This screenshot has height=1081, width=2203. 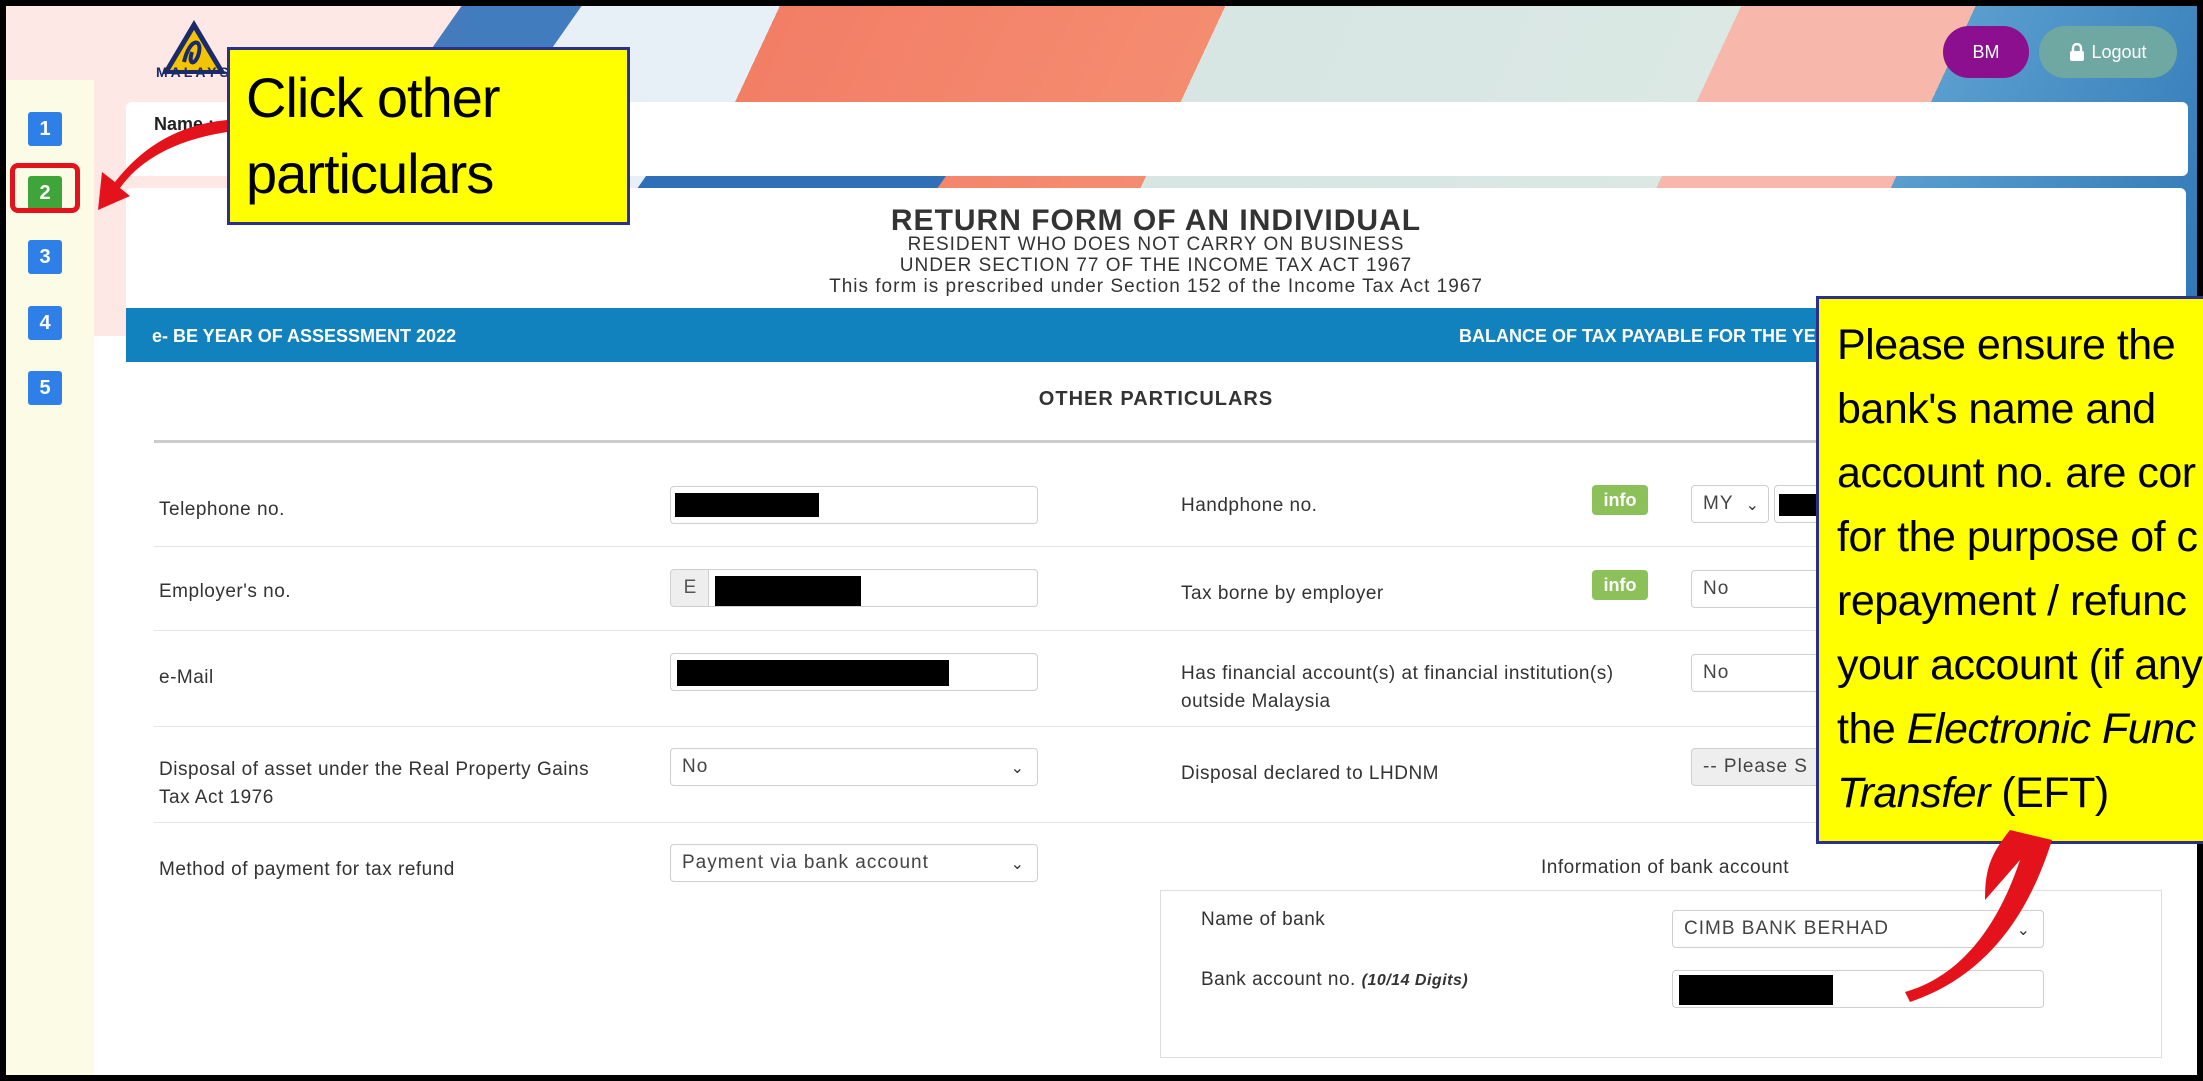 I want to click on bank-name-select: CIMB BANK BERHAD ⌄, so click(x=1858, y=929).